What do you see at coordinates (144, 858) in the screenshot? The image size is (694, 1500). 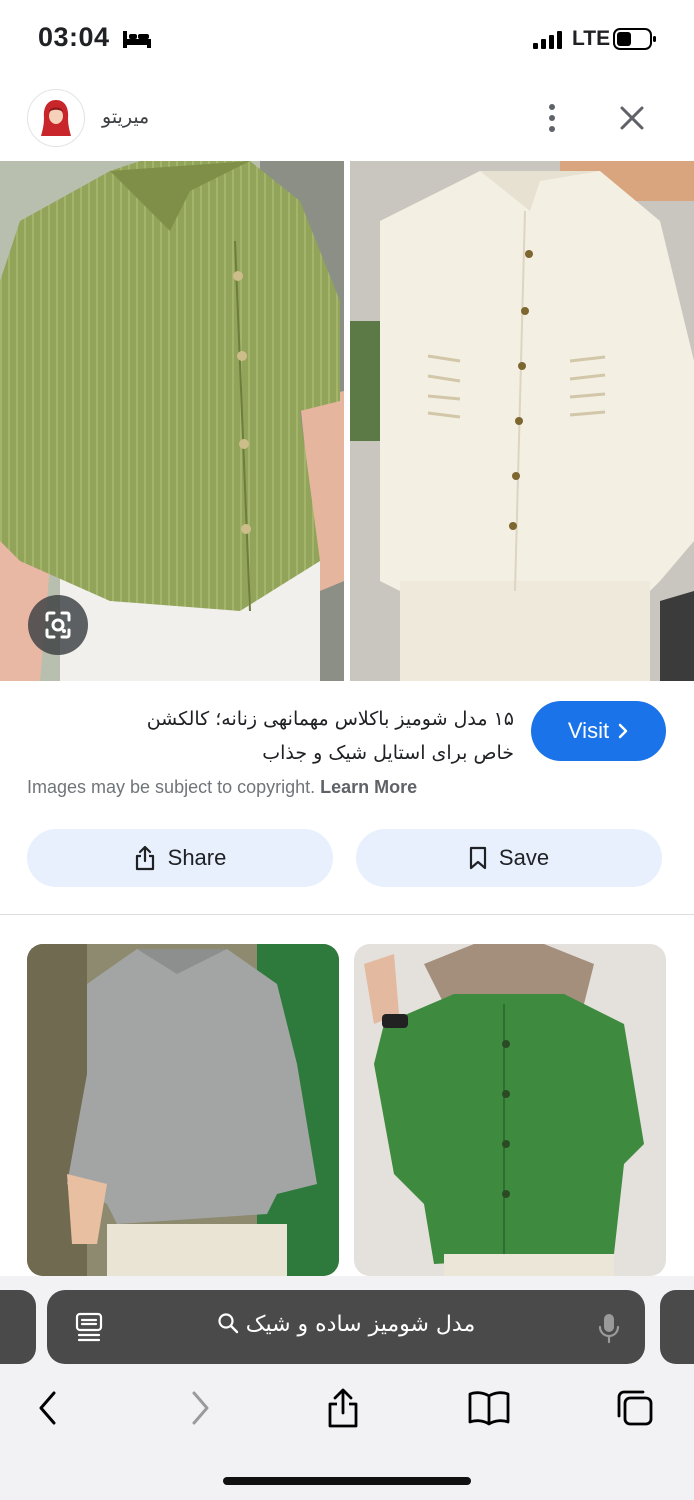 I see `share-icon` at bounding box center [144, 858].